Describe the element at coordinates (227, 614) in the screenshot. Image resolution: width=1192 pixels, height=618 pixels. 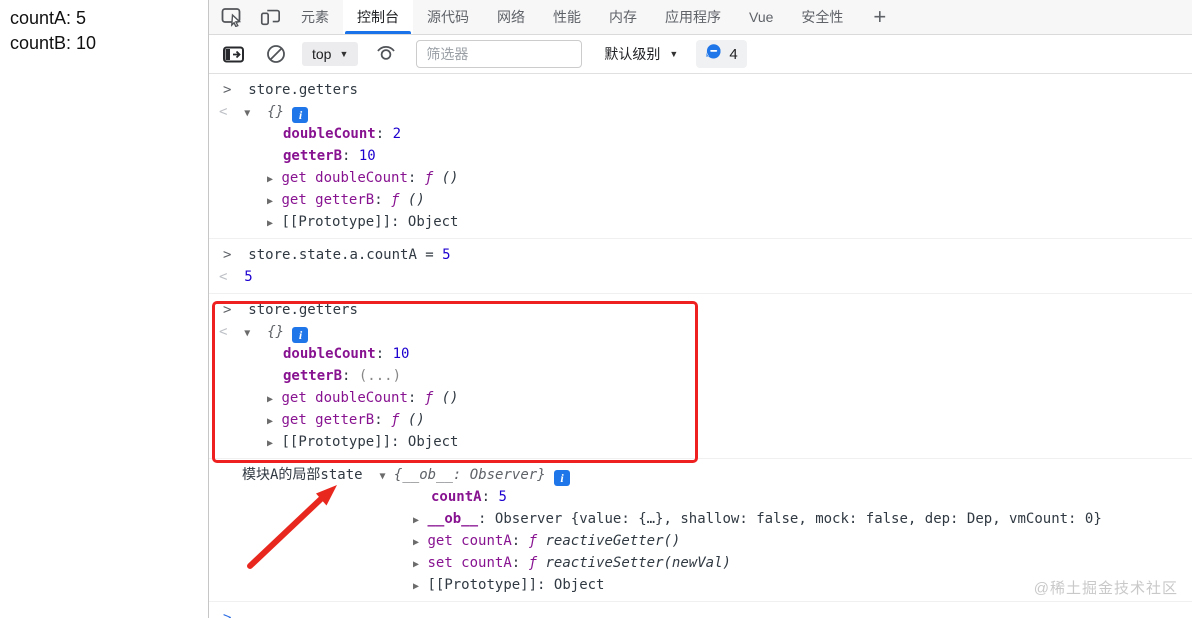
I see `console-prompt-chevron: >` at that location.